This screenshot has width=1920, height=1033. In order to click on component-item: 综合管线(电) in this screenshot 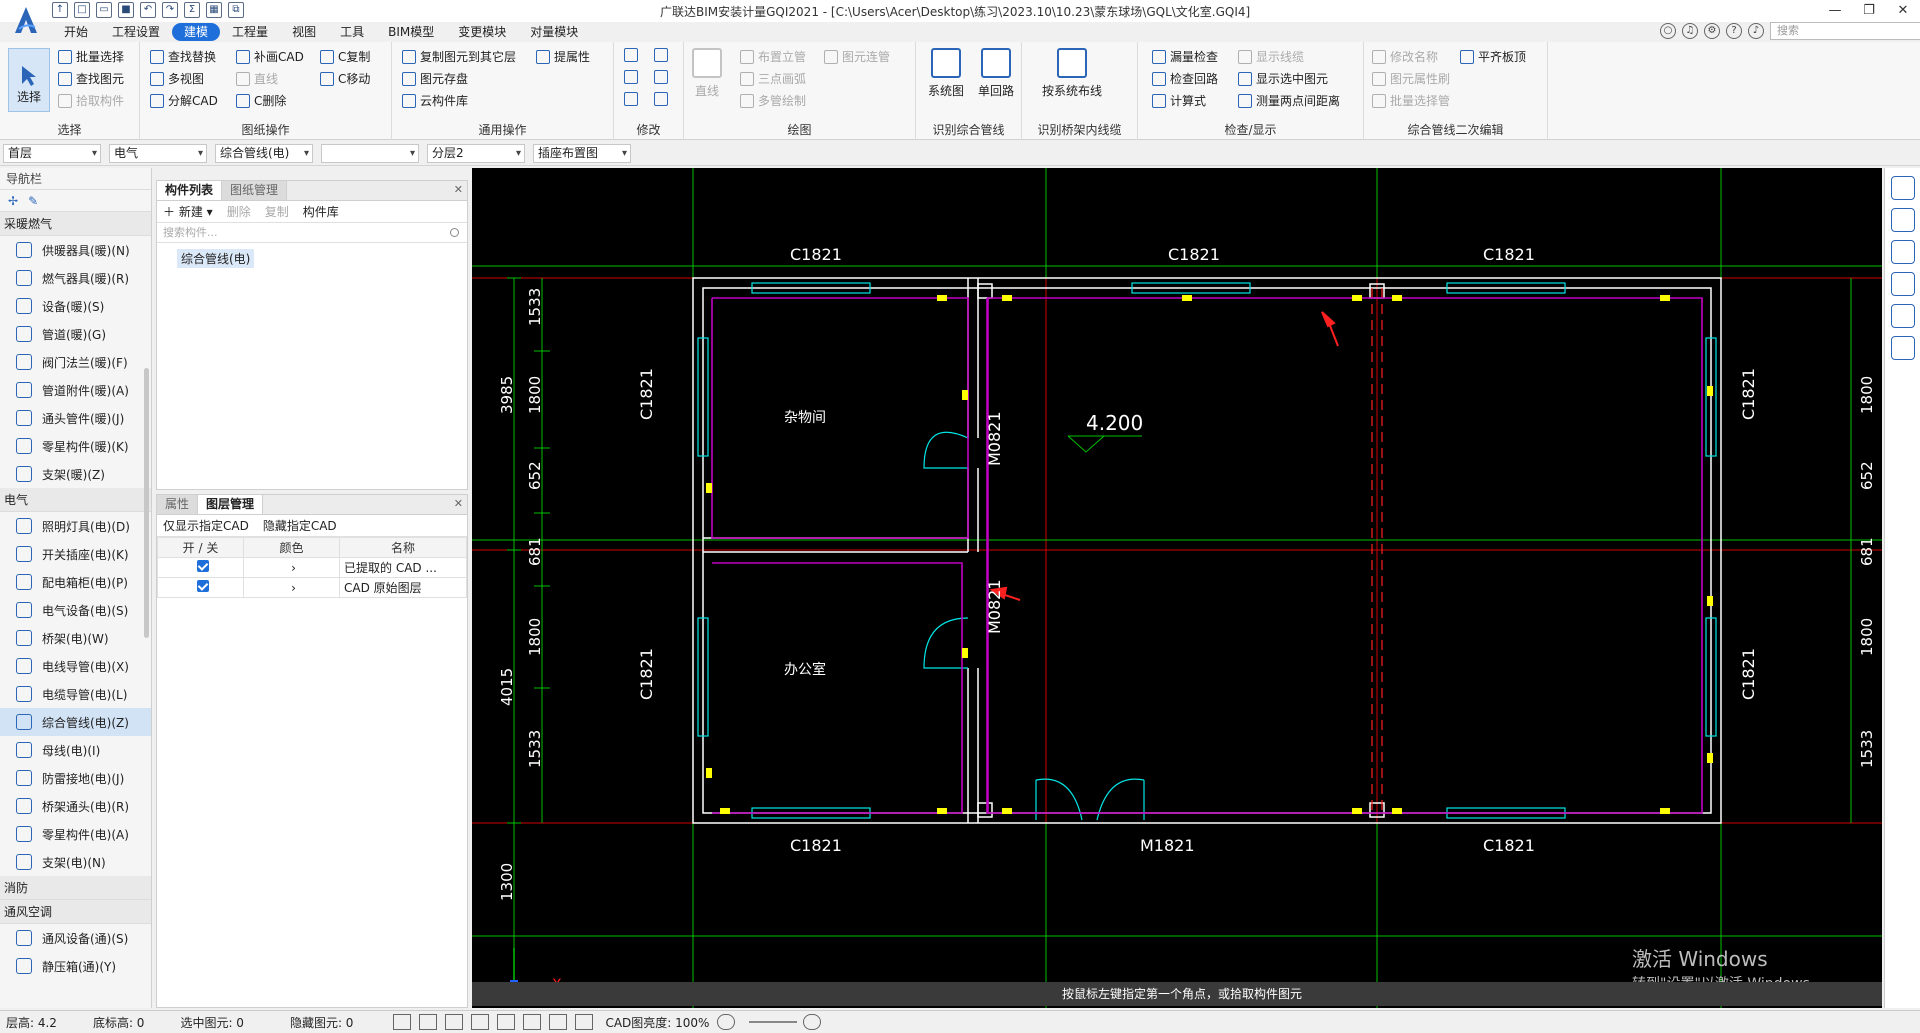, I will do `click(216, 258)`.